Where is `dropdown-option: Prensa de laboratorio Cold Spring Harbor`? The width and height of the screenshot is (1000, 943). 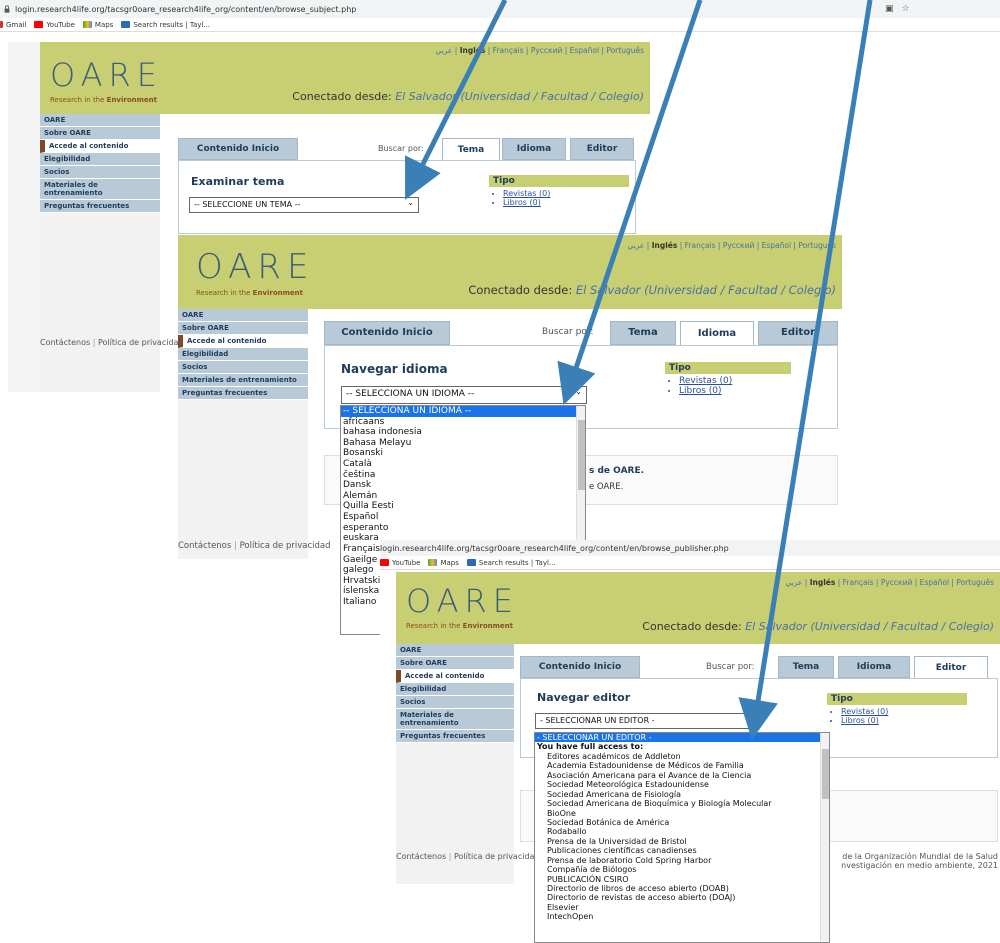
dropdown-option: Prensa de laboratorio Cold Spring Harbor is located at coordinates (682, 860).